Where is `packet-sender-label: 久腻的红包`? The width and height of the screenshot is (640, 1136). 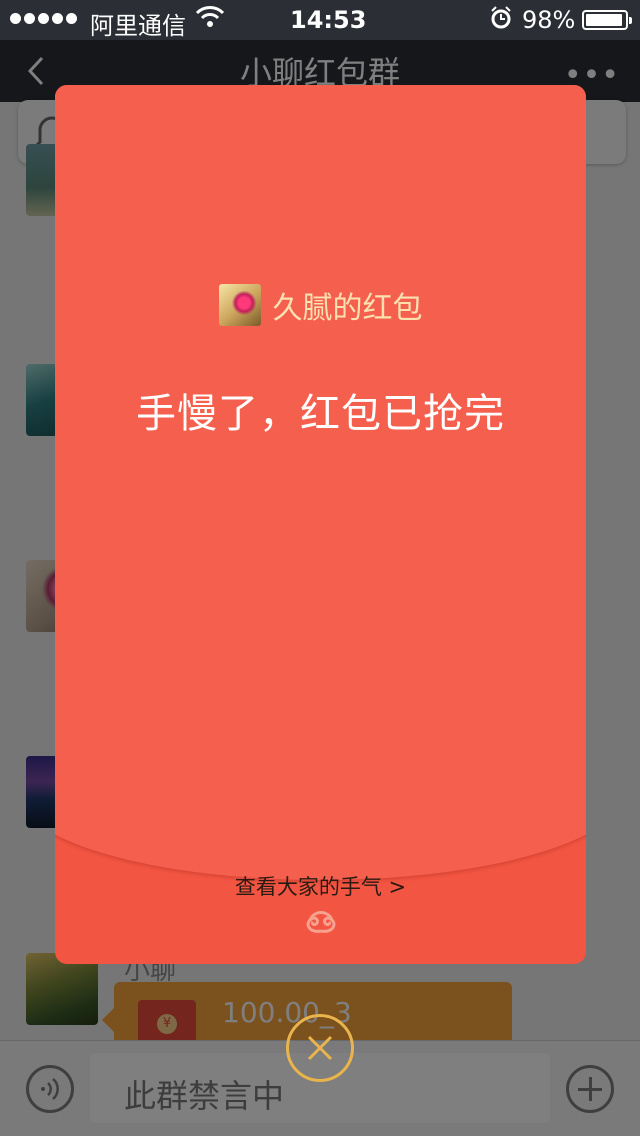
packet-sender-label: 久腻的红包 is located at coordinates (347, 308).